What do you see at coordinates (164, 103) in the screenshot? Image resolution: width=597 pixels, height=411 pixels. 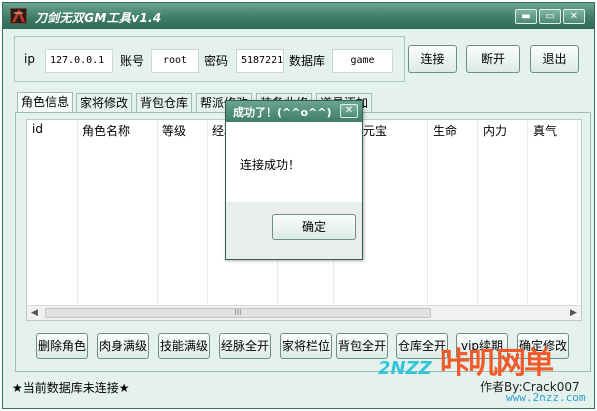 I see `tab-bag-storage: 背包仓库` at bounding box center [164, 103].